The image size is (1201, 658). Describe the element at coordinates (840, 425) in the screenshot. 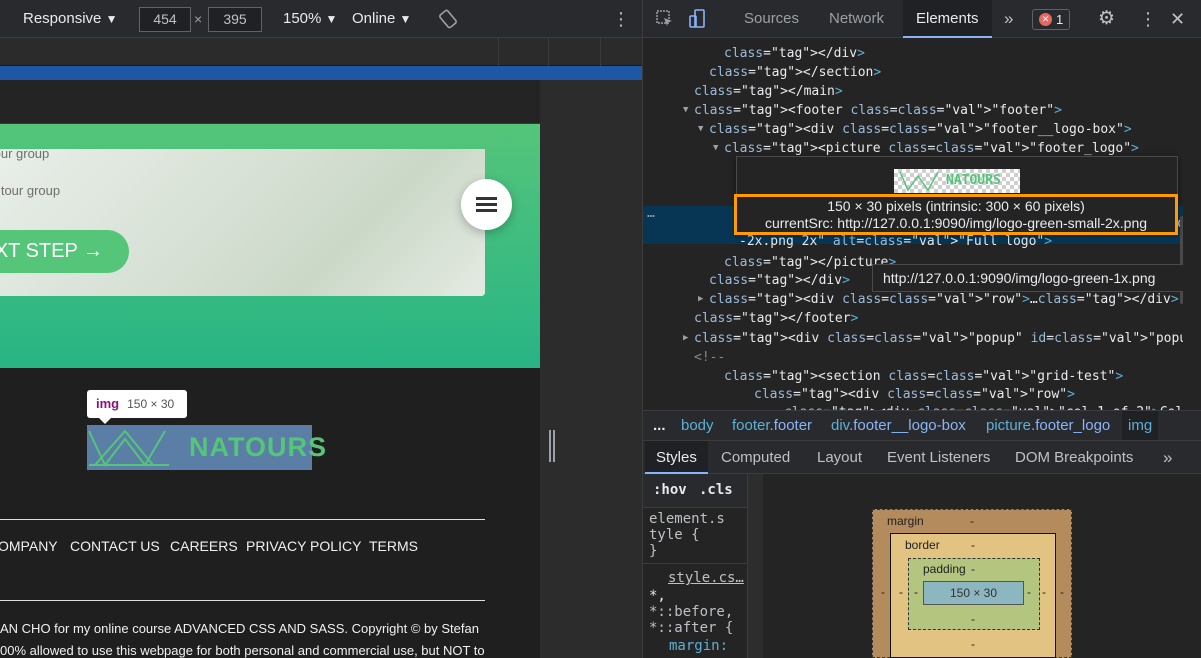

I see `breadcrumb-tag: div` at that location.